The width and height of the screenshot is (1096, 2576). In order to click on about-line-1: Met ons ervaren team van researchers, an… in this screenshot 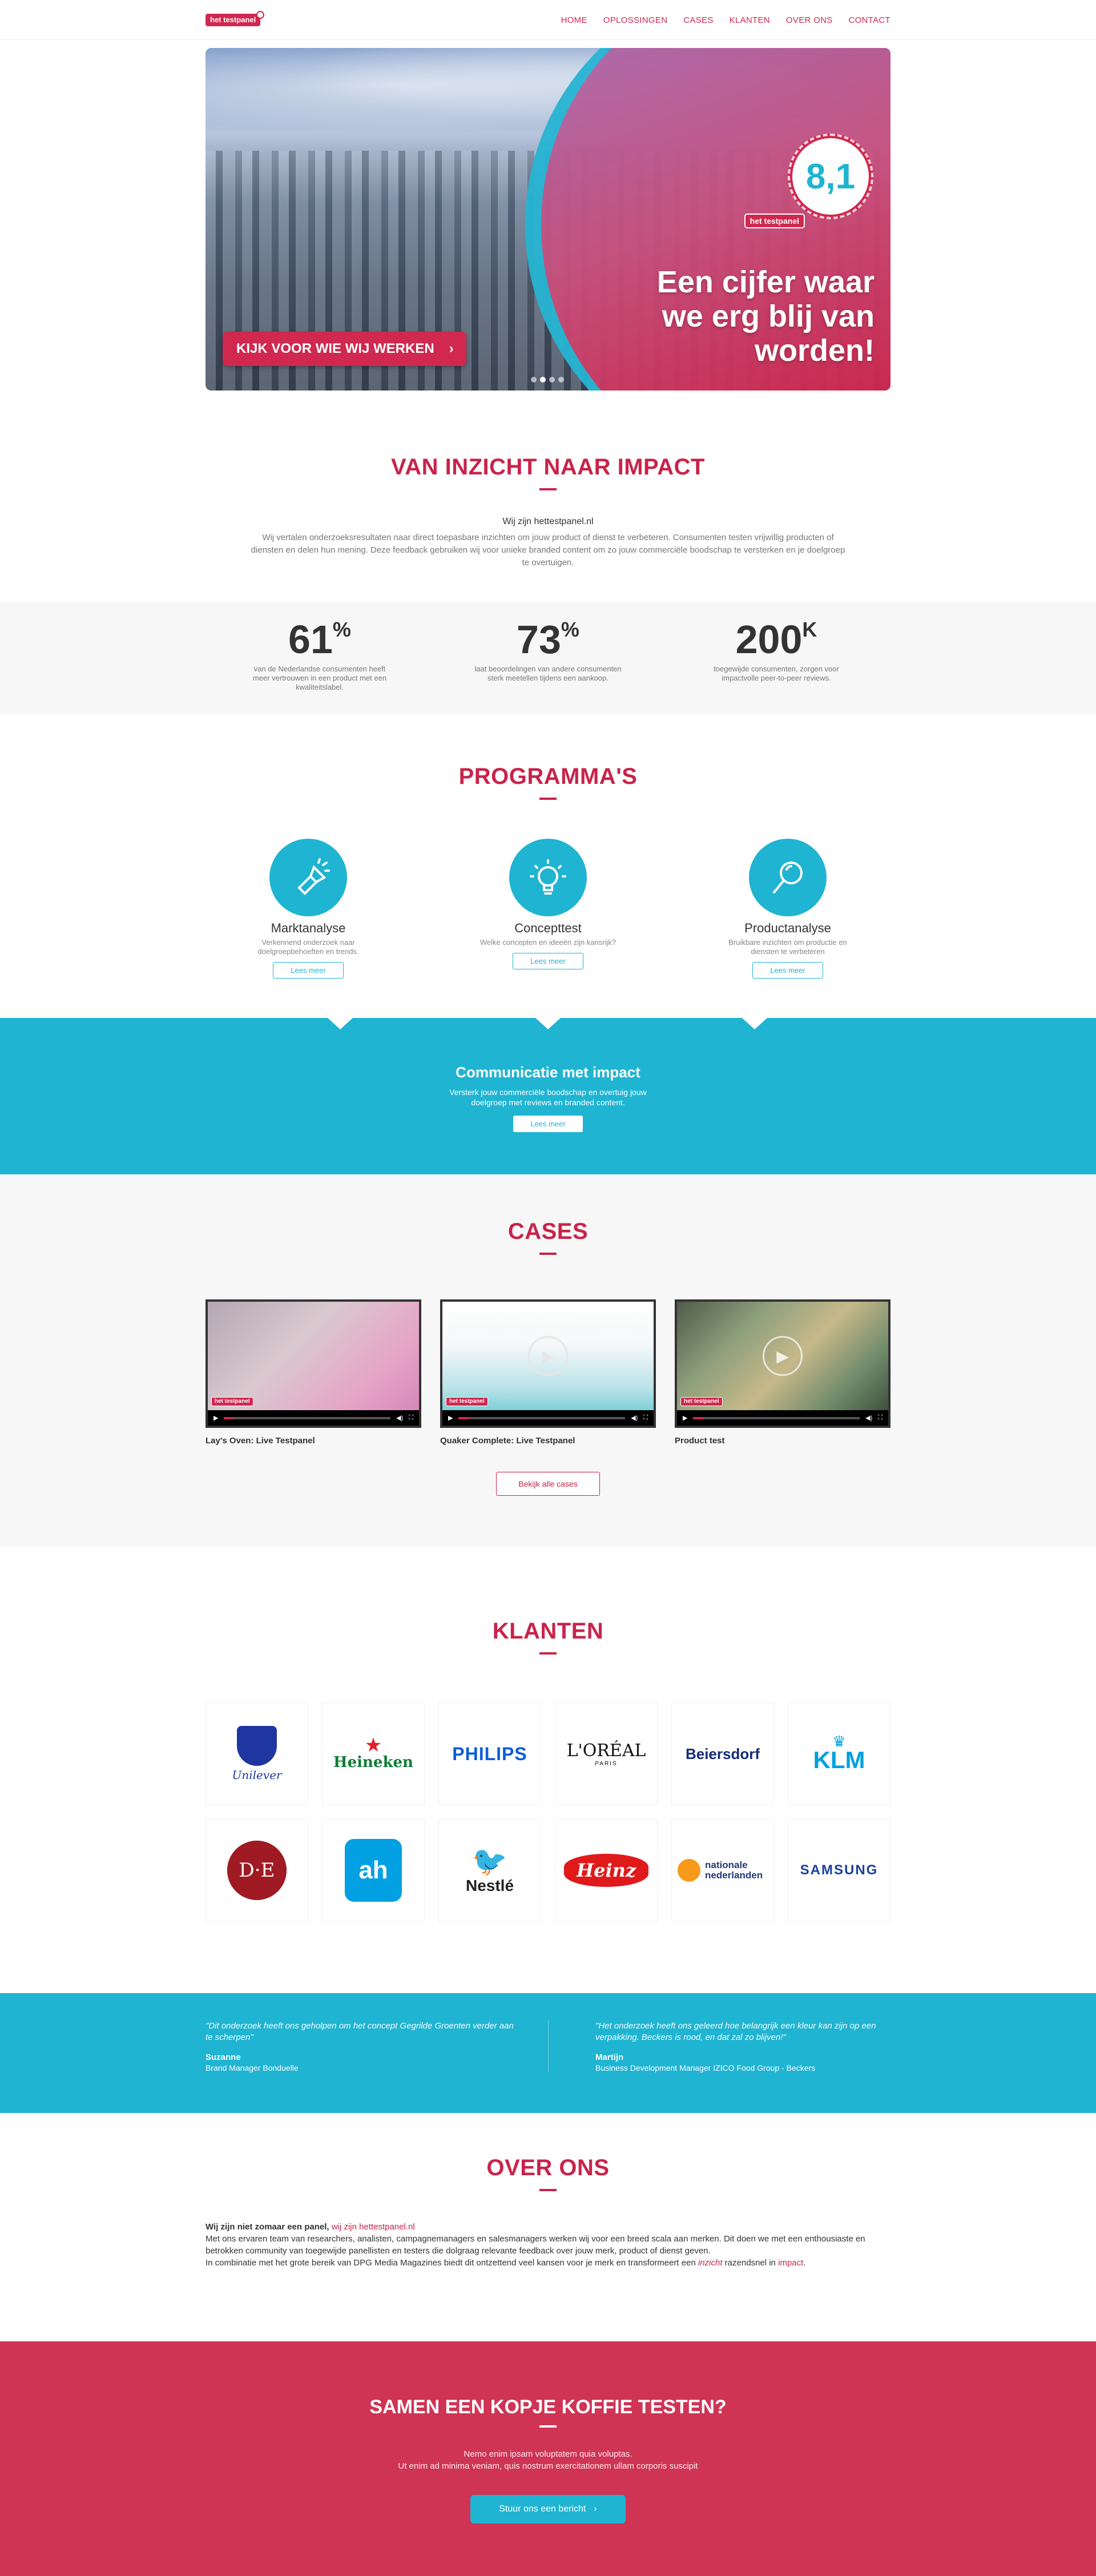, I will do `click(535, 2245)`.